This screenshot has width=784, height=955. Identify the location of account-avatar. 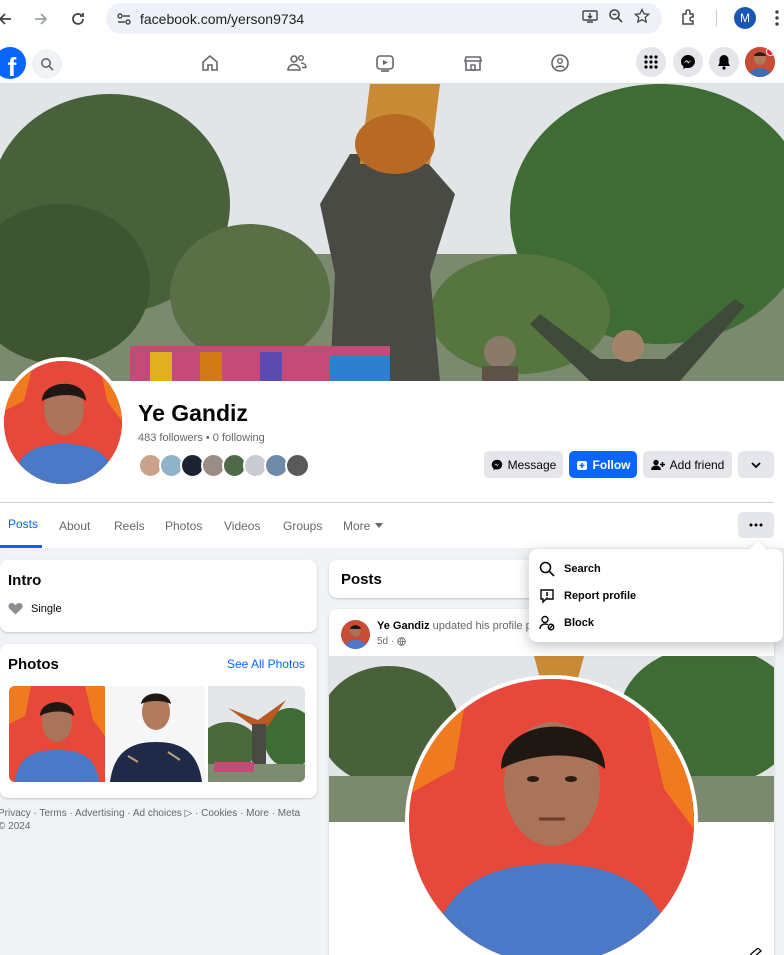
(760, 62).